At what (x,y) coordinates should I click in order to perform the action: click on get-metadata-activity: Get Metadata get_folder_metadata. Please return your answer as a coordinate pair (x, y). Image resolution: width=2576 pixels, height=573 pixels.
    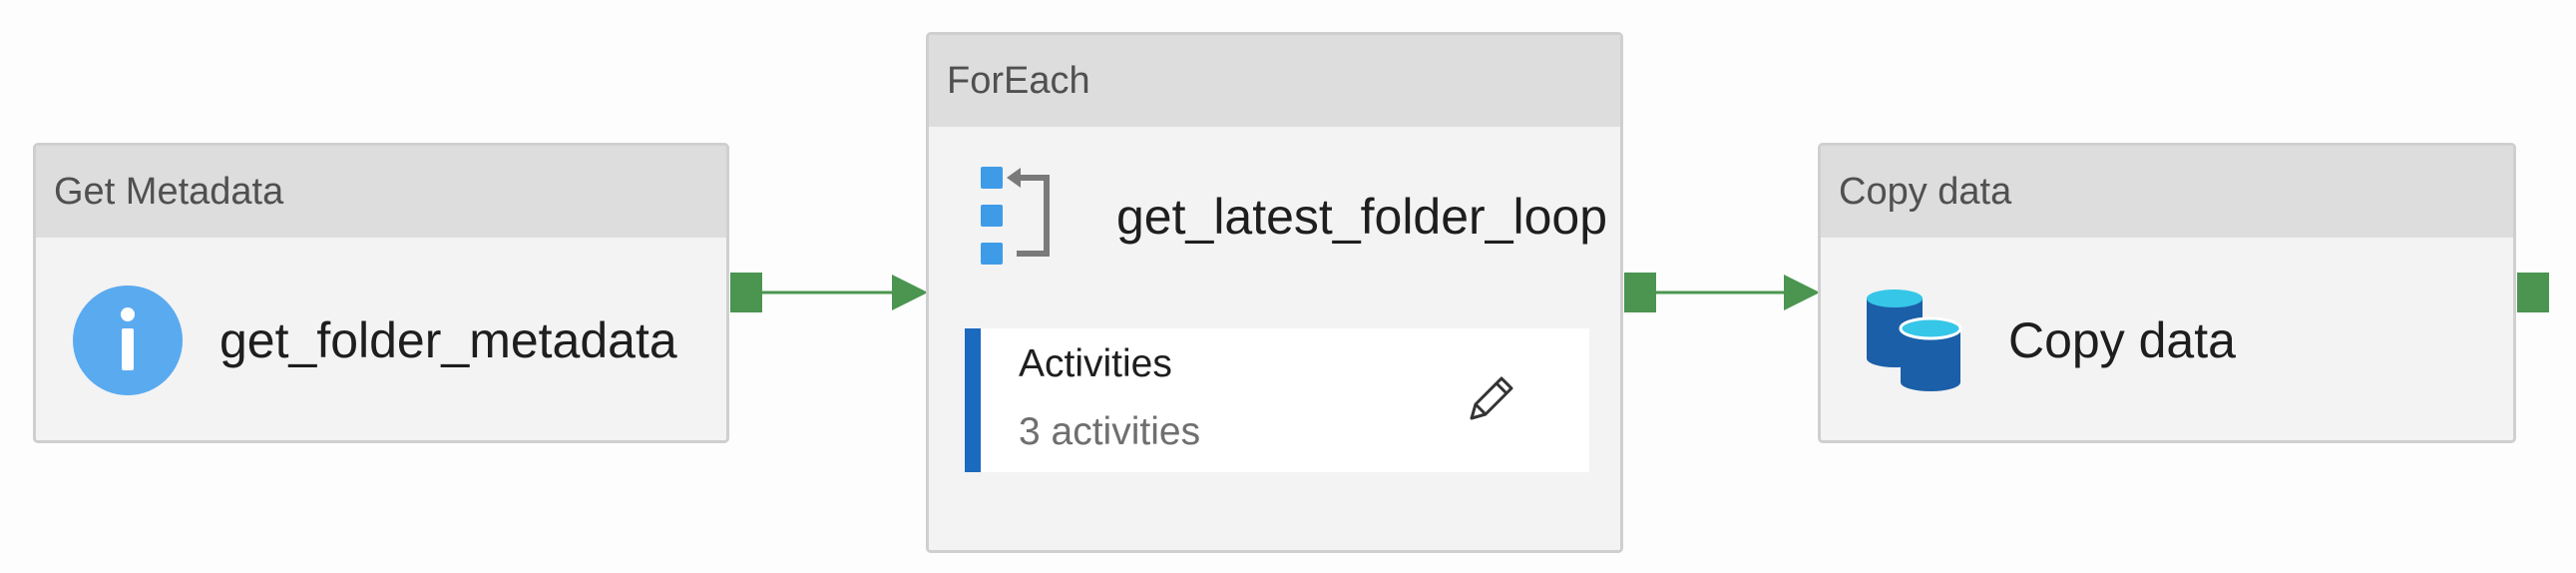
    Looking at the image, I should click on (381, 293).